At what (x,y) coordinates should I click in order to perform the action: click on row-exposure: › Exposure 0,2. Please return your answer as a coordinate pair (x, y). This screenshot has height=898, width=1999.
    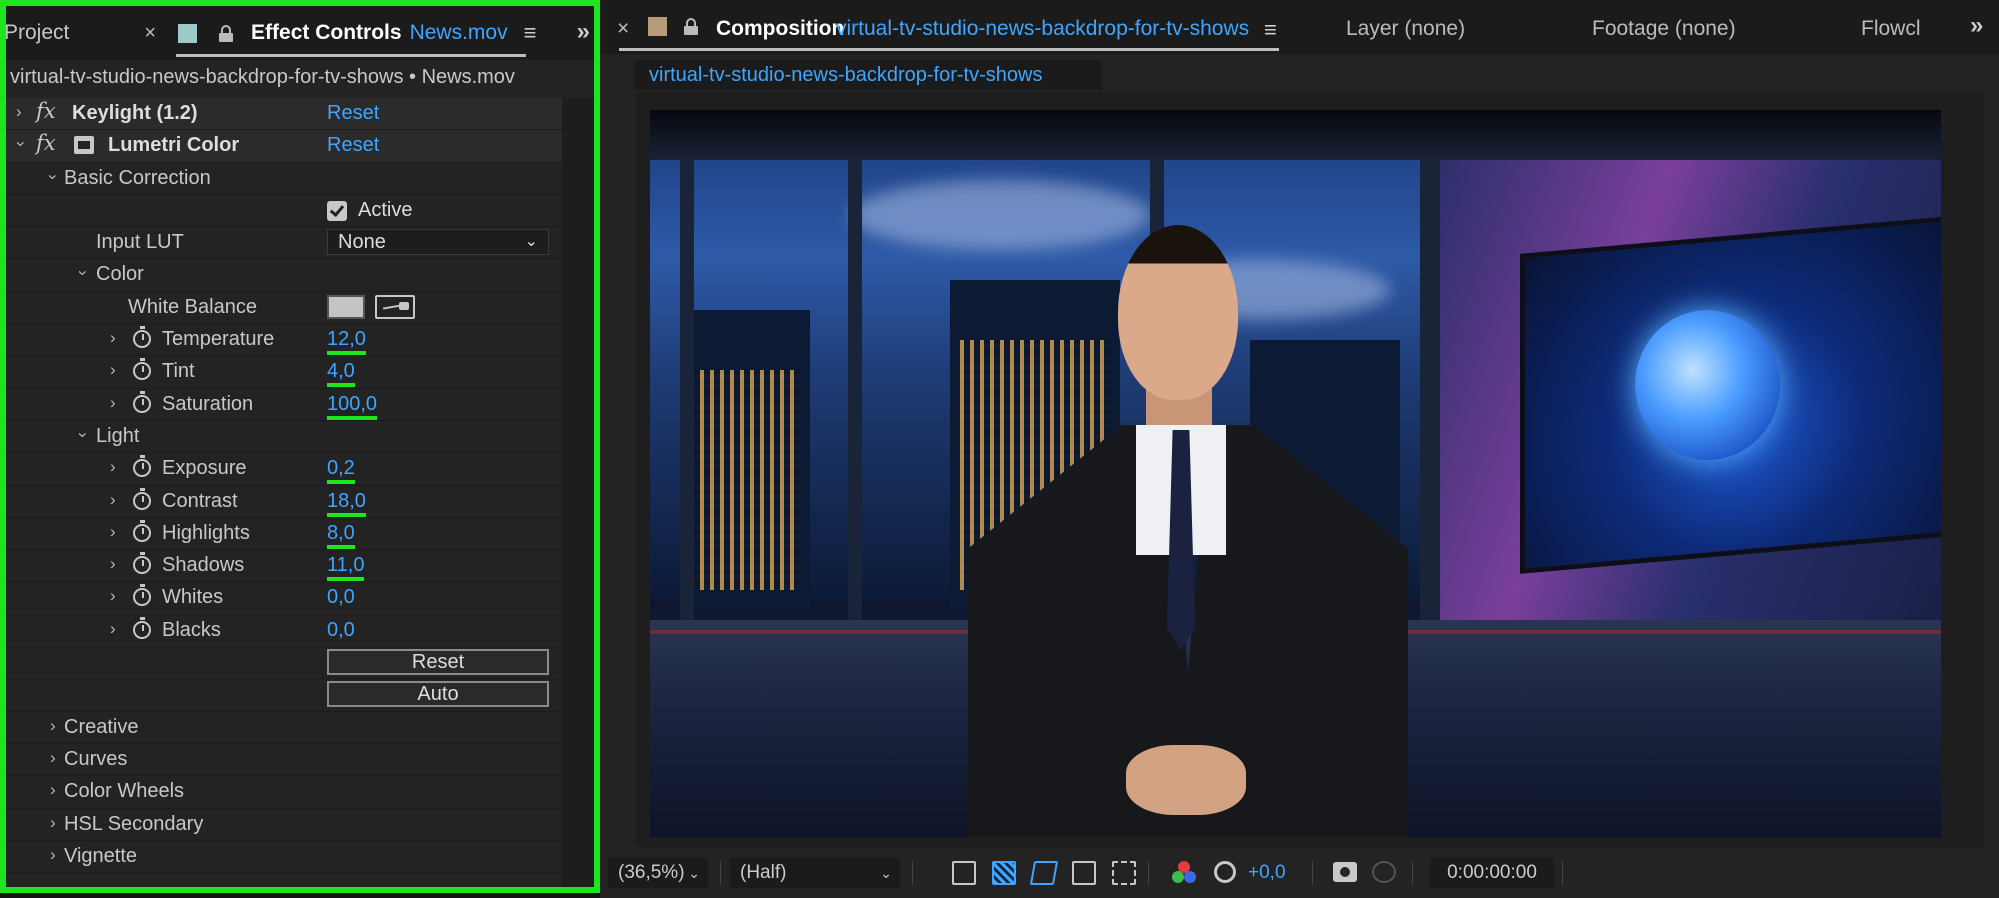
    Looking at the image, I should click on (285, 469).